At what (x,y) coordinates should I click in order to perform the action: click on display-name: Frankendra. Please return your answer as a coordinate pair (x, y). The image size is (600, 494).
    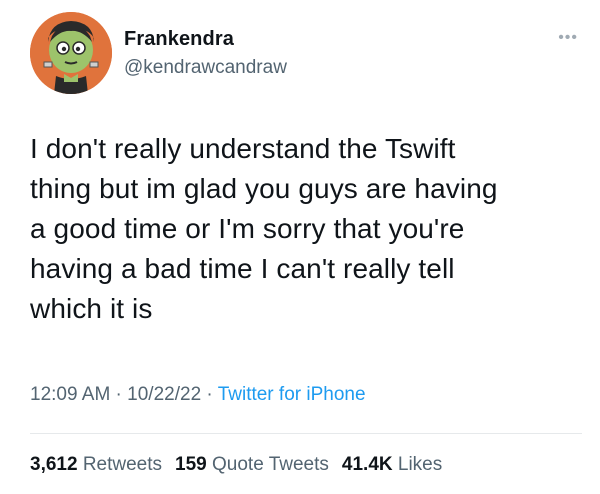
    Looking at the image, I should click on (205, 39).